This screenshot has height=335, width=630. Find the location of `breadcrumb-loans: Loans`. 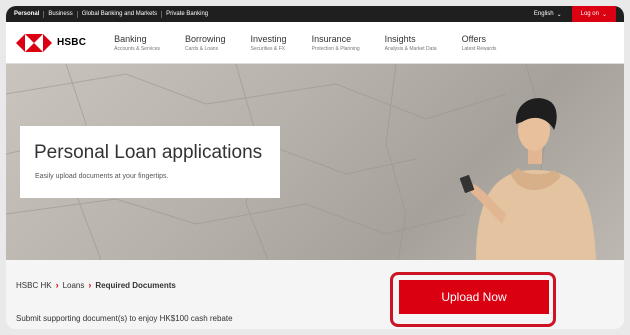

breadcrumb-loans: Loans is located at coordinates (74, 285).